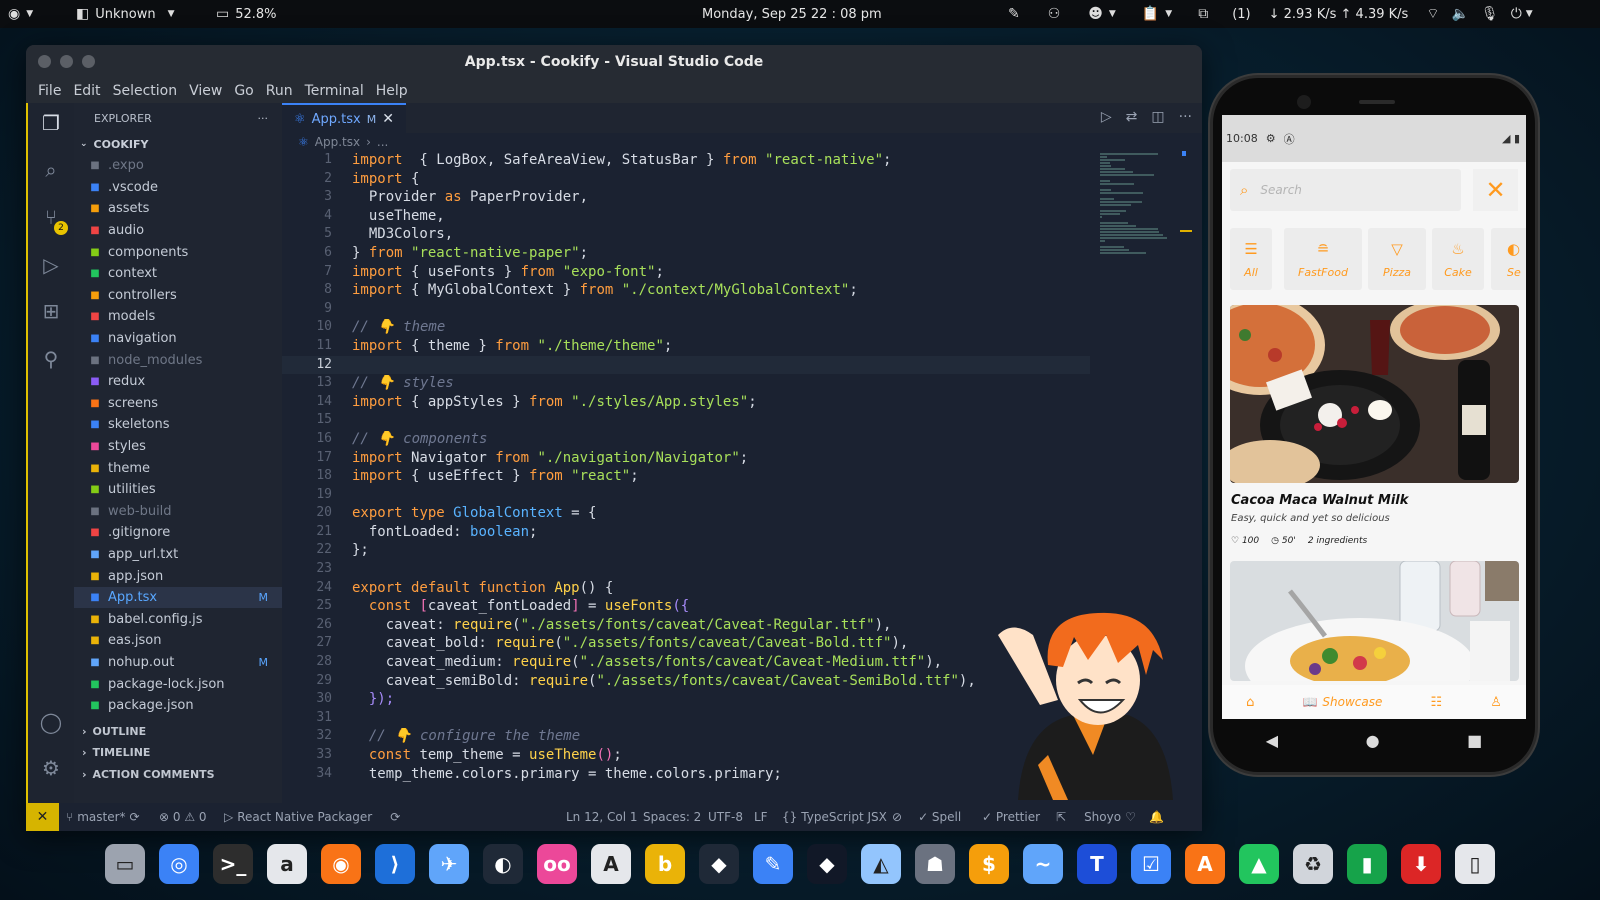  Describe the element at coordinates (686, 439) in the screenshot. I see `code-line: 16 // 👇 components` at that location.